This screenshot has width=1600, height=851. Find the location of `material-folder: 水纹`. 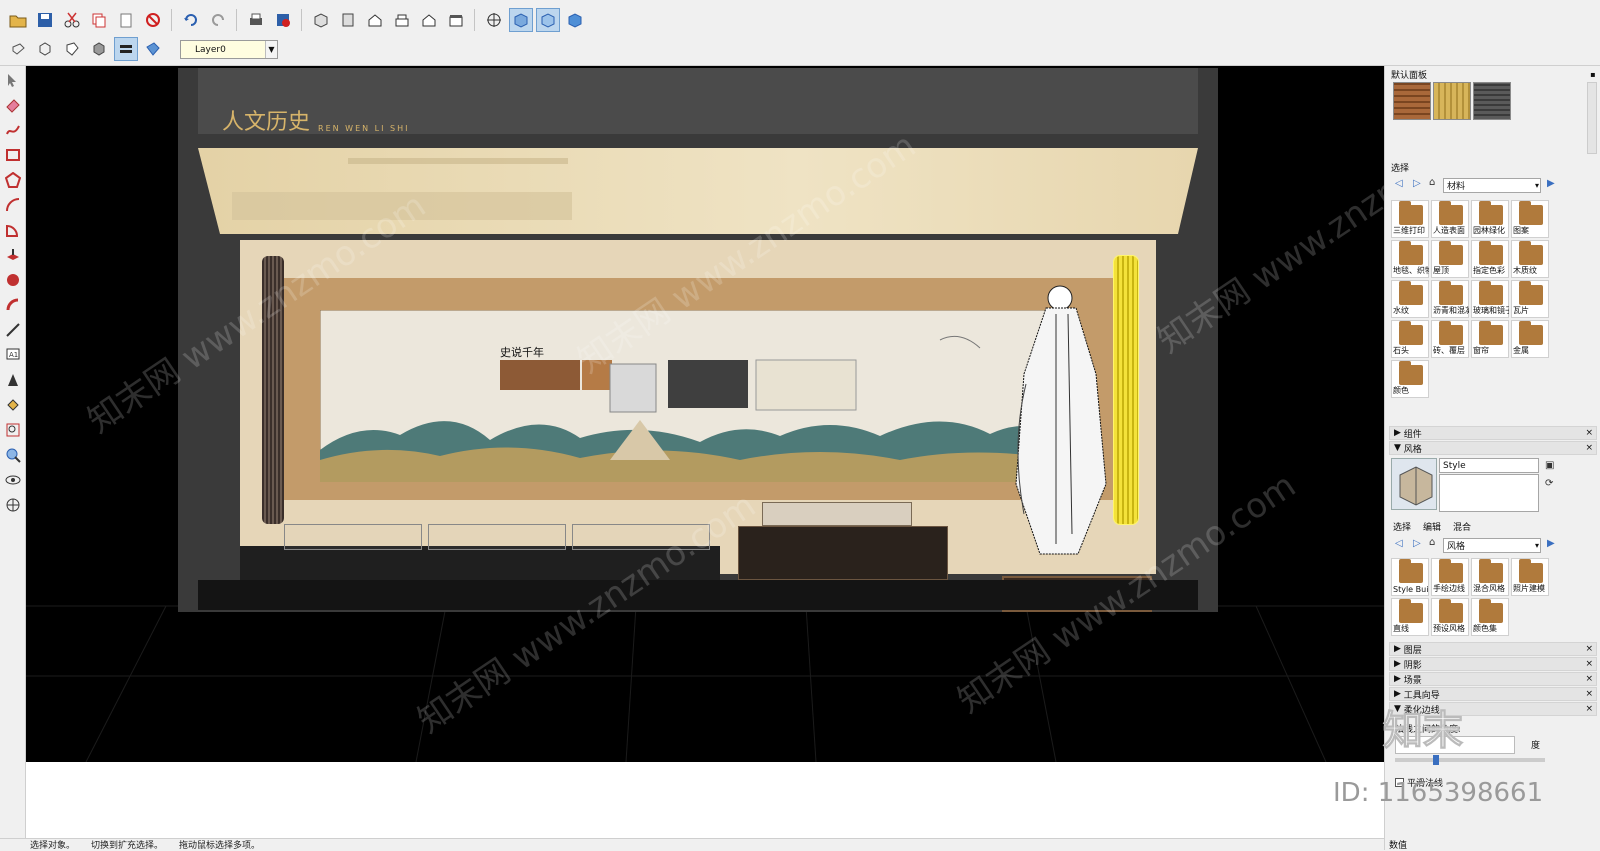

material-folder: 水纹 is located at coordinates (1410, 299).